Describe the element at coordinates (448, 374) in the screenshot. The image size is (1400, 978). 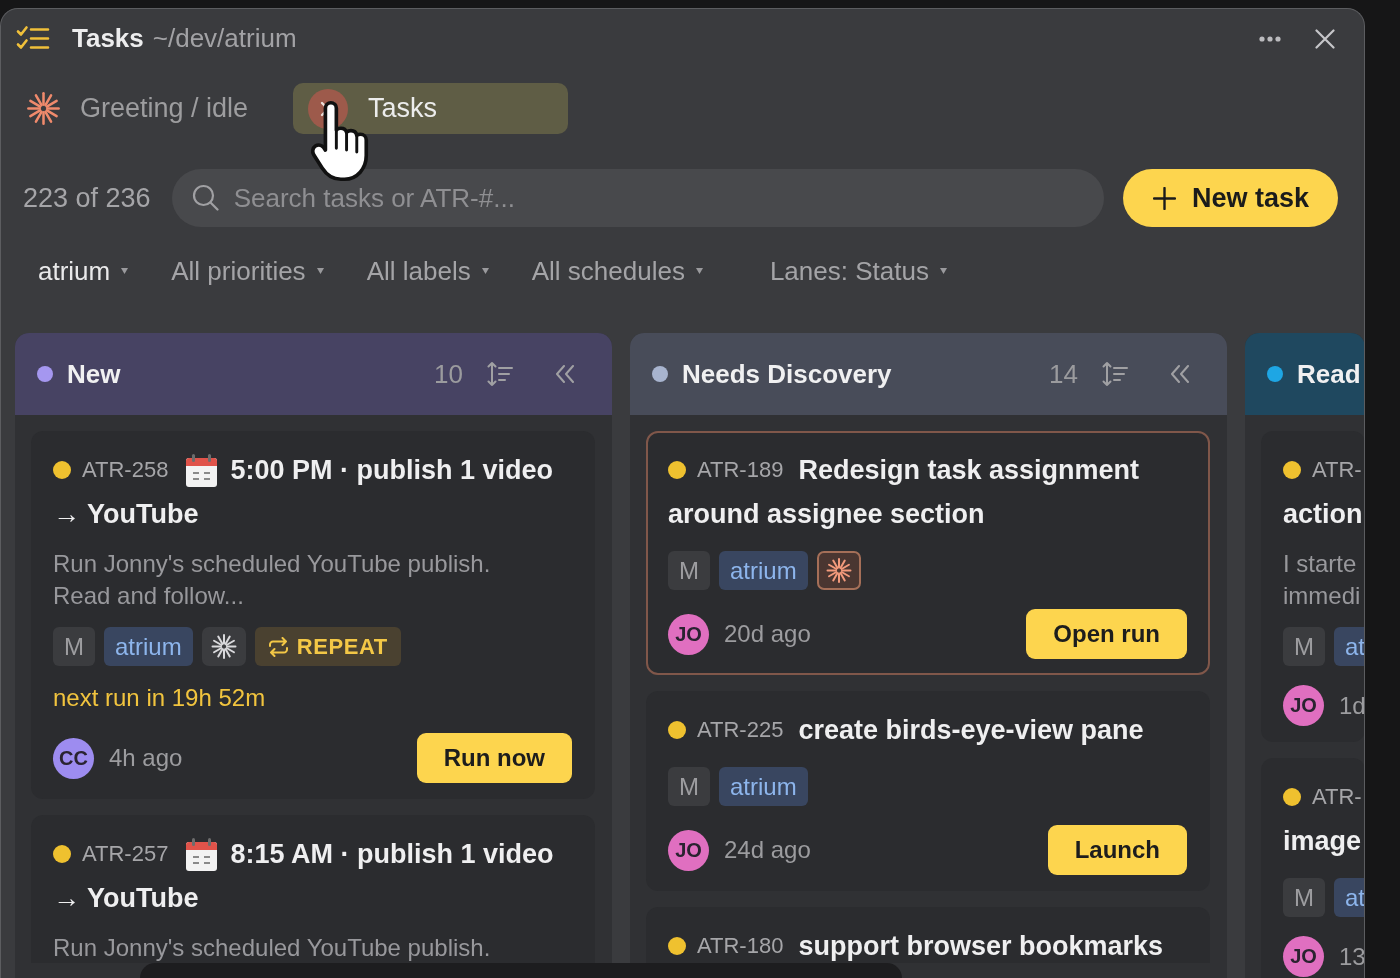
I see `lane-count: 10` at that location.